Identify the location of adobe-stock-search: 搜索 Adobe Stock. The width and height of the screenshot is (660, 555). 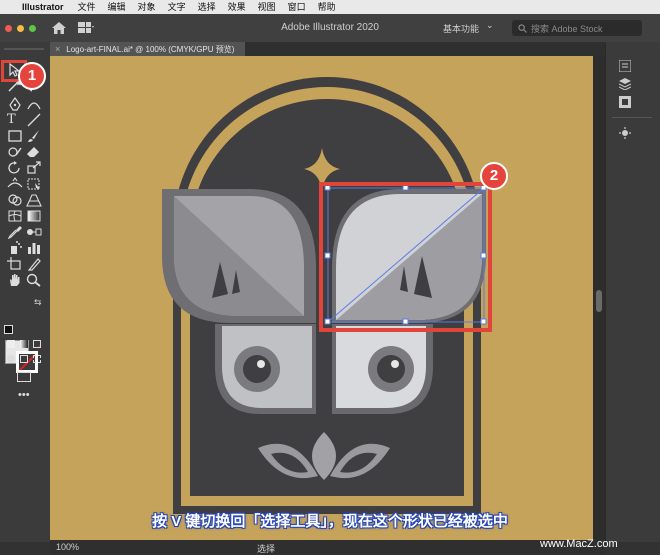
(577, 28).